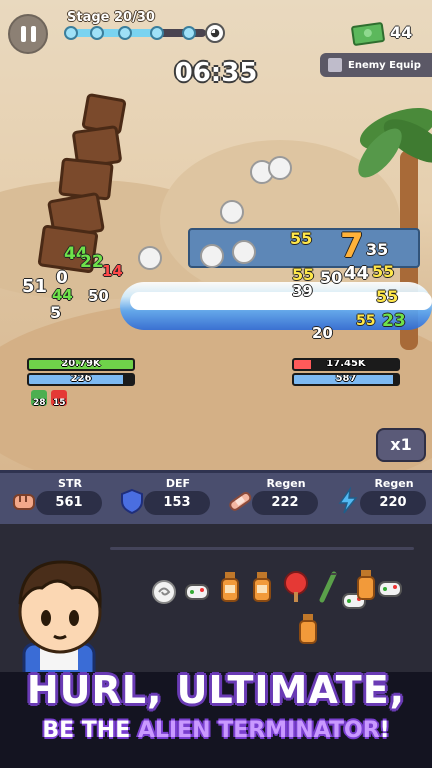 The width and height of the screenshot is (432, 768). Describe the element at coordinates (135, 33) in the screenshot. I see `stage-progress-bar` at that location.